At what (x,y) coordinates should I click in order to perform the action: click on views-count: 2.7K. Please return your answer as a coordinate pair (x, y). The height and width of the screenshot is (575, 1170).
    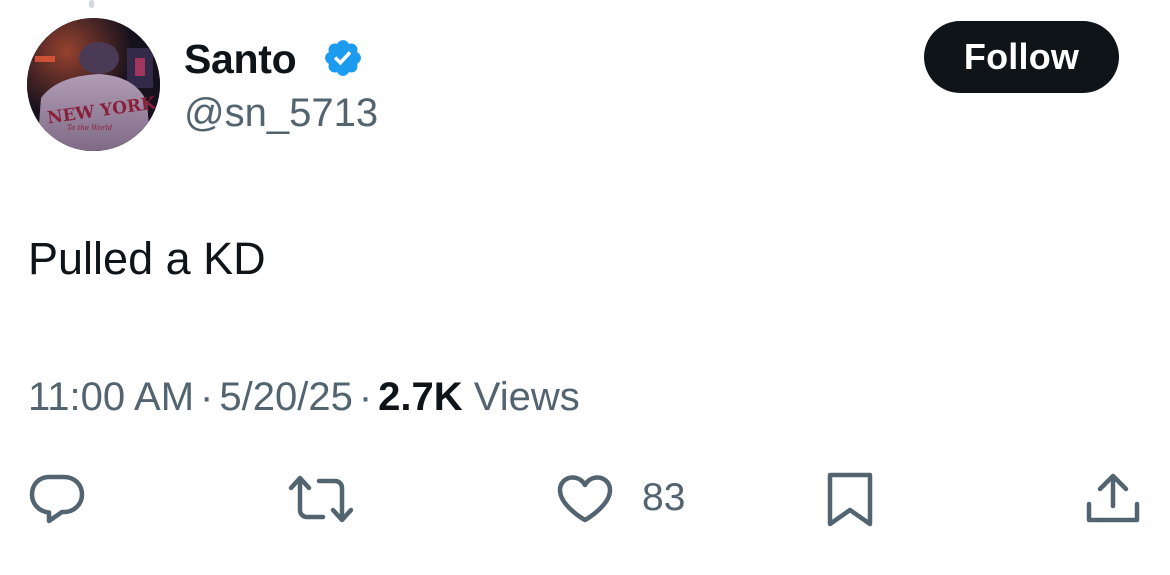
    Looking at the image, I should click on (420, 397).